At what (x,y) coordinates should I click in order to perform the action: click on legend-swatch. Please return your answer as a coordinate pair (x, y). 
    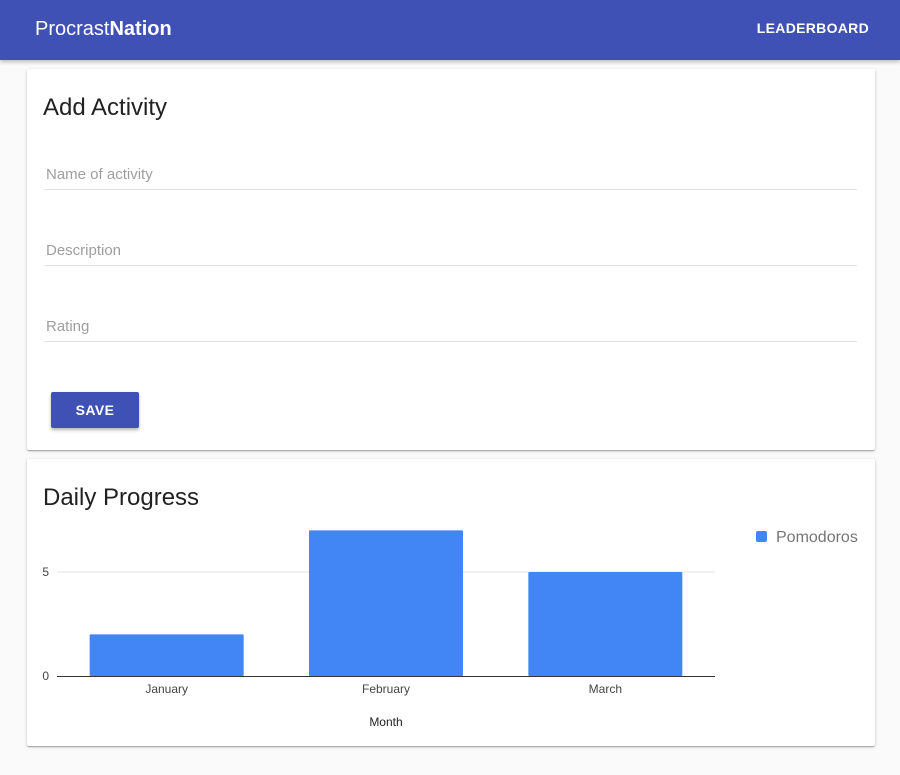
    Looking at the image, I should click on (761, 536).